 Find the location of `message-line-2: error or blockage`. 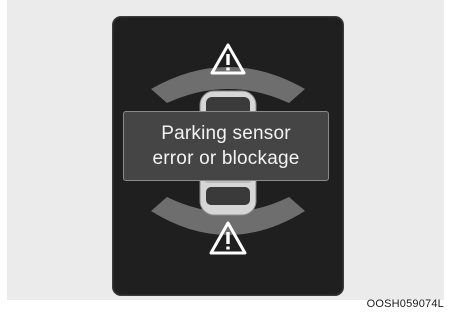

message-line-2: error or blockage is located at coordinates (226, 158).